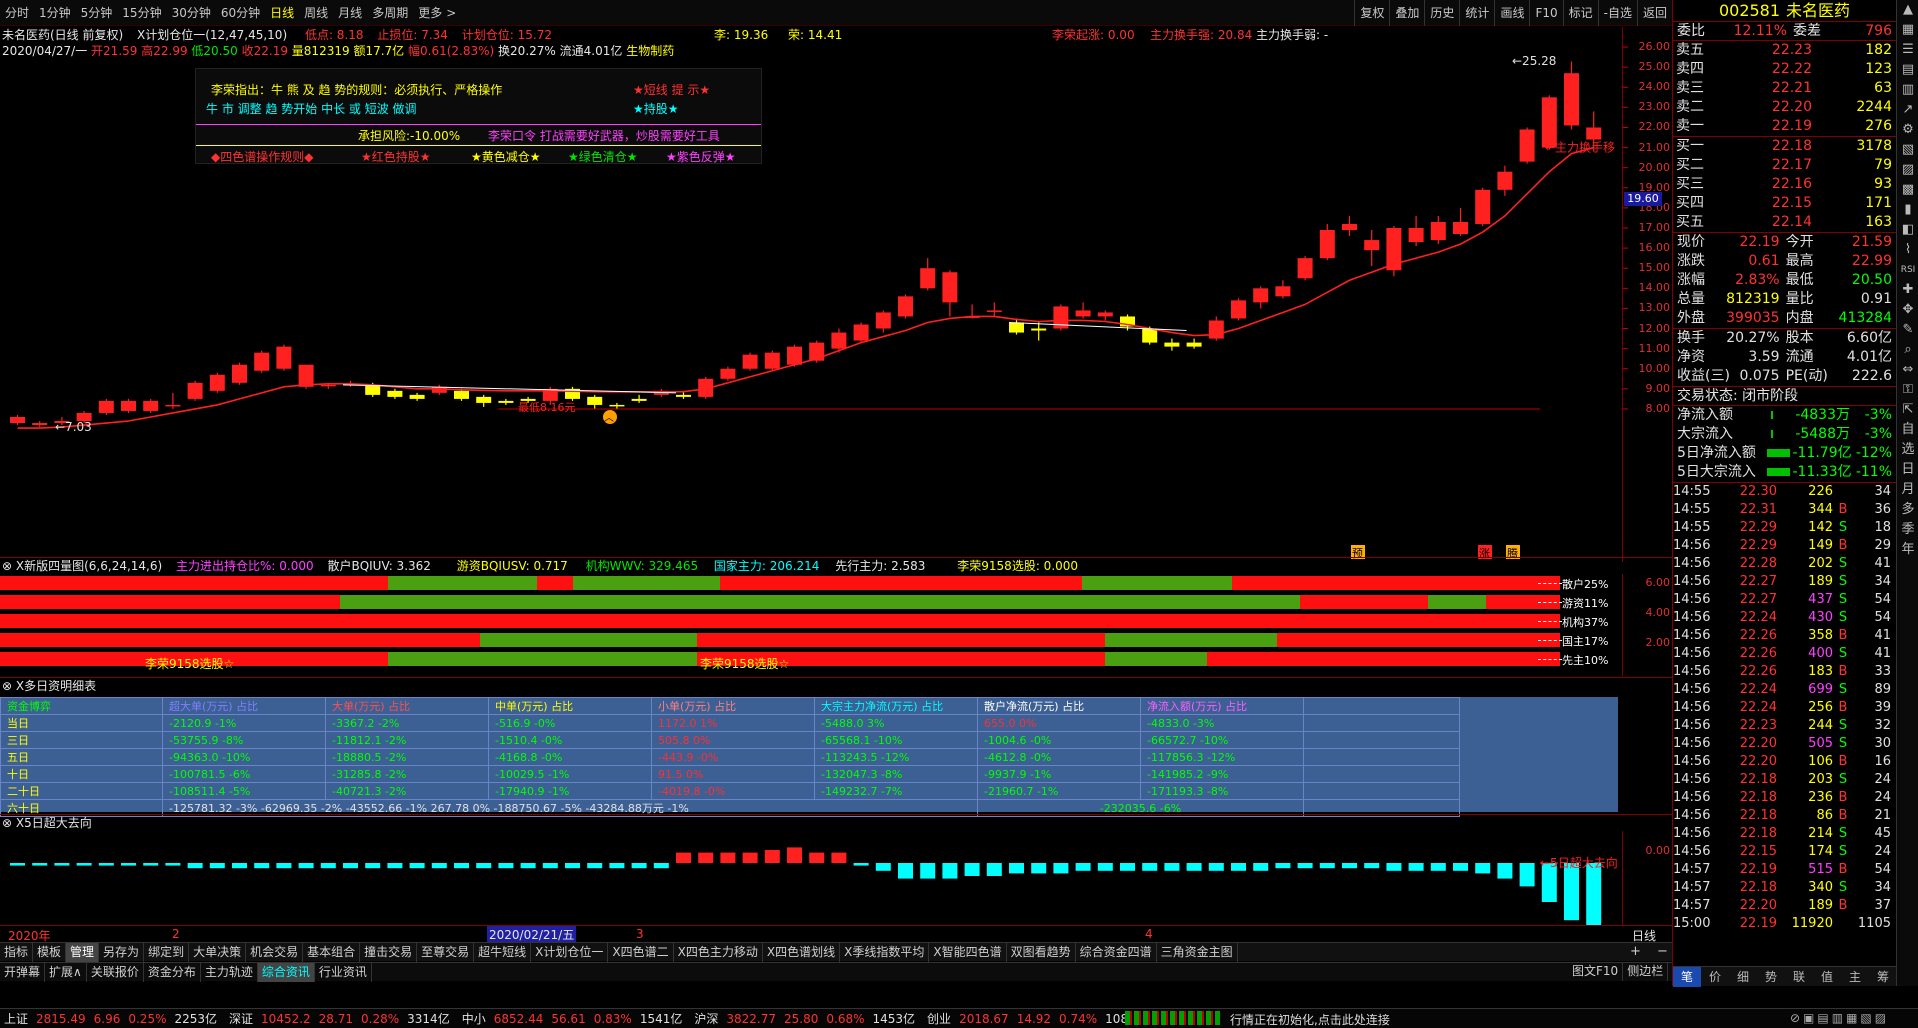  I want to click on indicator-tab: X四色谱二, so click(641, 952).